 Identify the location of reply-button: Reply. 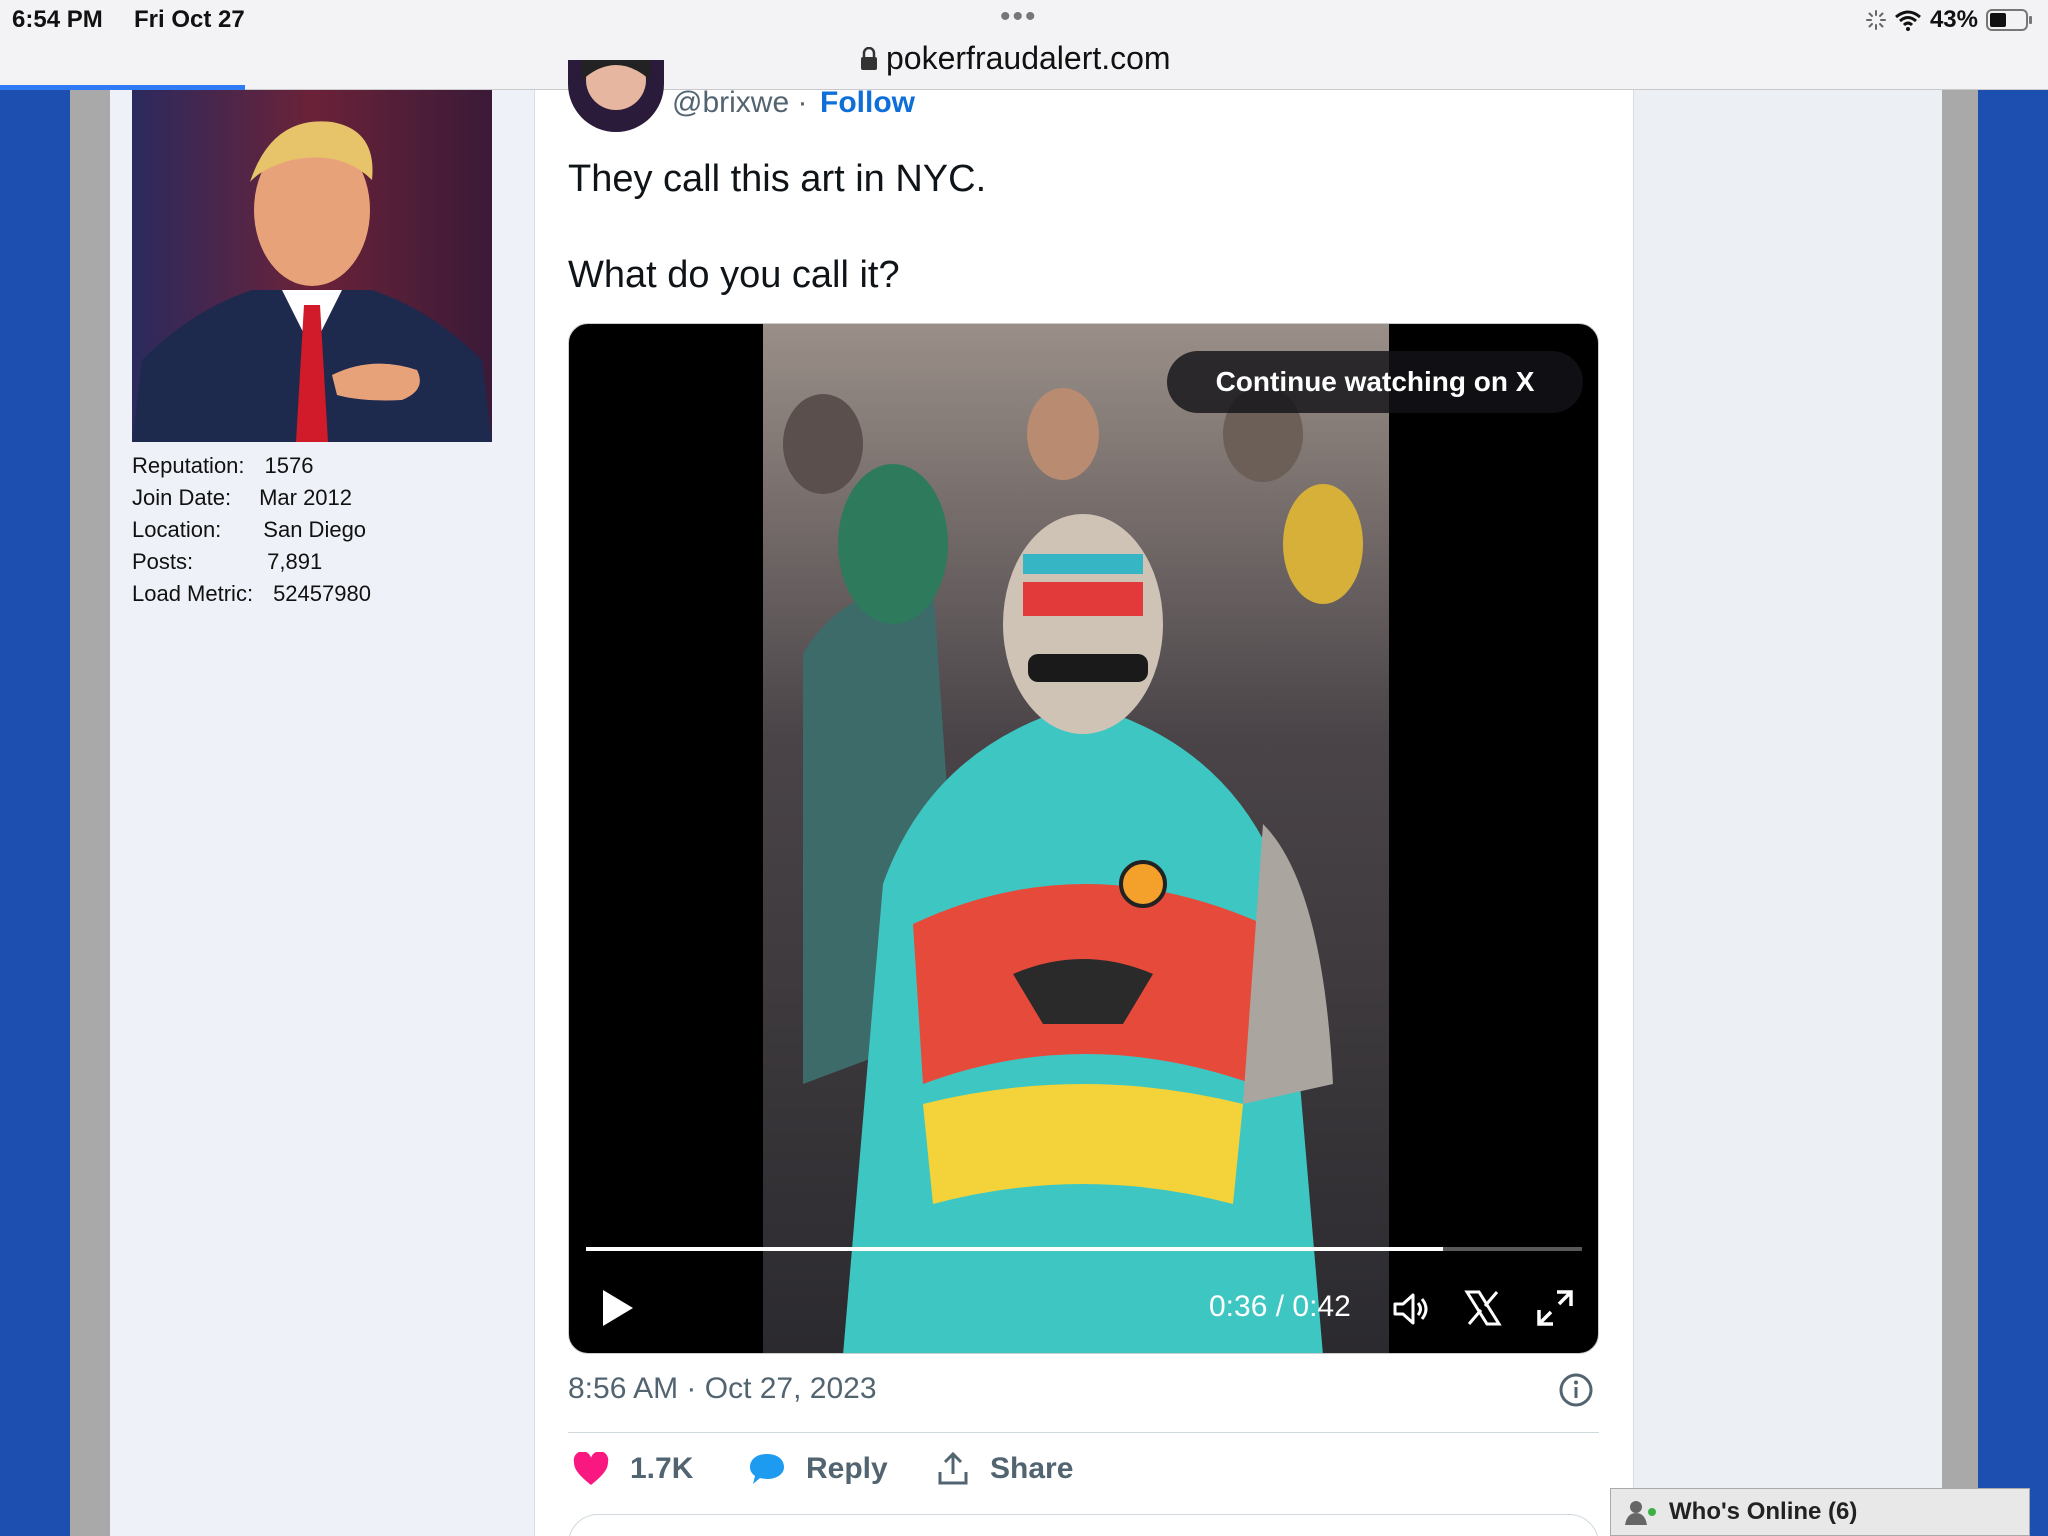
(818, 1469).